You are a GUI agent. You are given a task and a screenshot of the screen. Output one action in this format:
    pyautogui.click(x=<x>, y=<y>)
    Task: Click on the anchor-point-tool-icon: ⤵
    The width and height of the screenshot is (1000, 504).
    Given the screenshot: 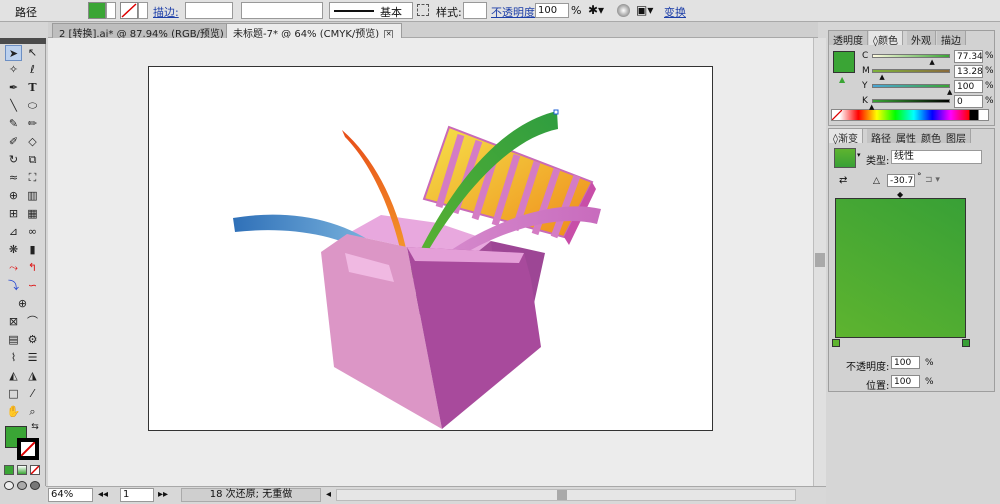 What is the action you would take?
    pyautogui.click(x=13, y=286)
    